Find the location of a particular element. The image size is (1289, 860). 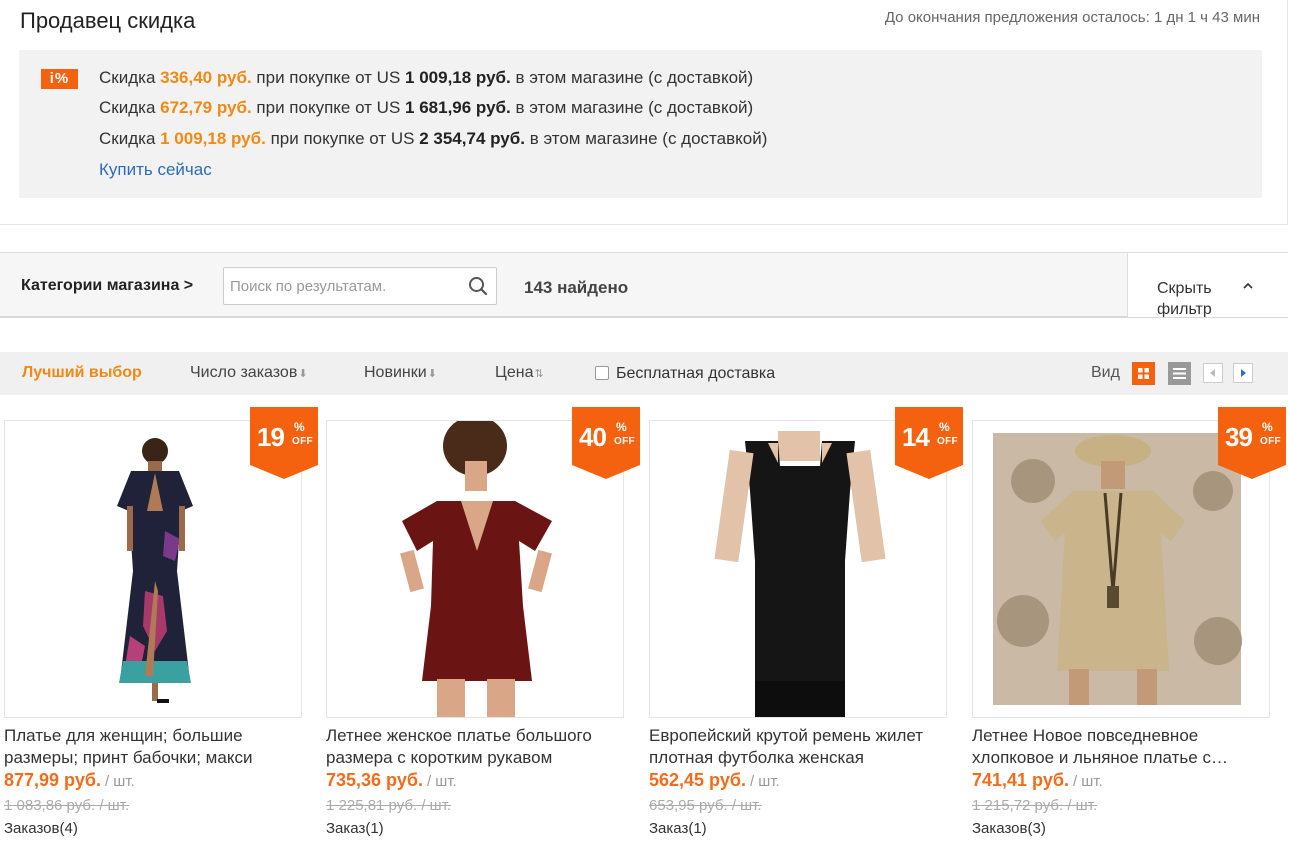

discount-percent: 39 is located at coordinates (1239, 437).